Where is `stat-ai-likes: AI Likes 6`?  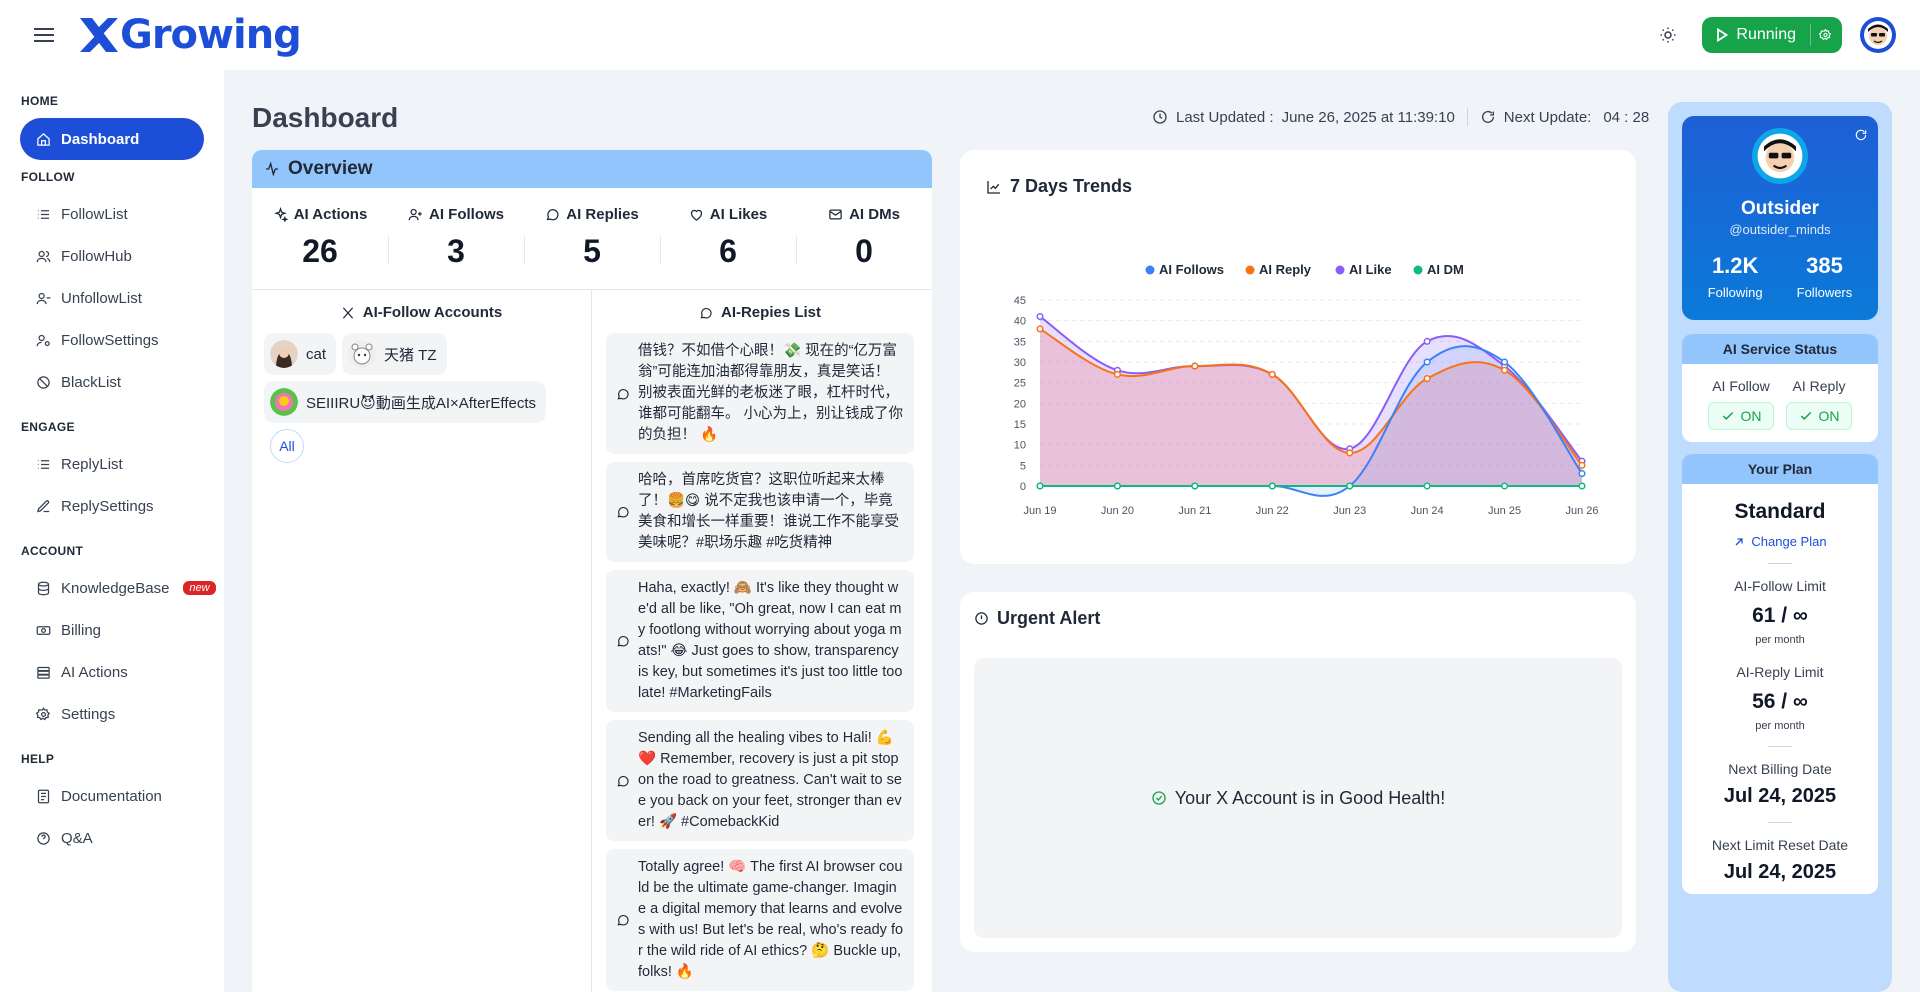 stat-ai-likes: AI Likes 6 is located at coordinates (728, 238).